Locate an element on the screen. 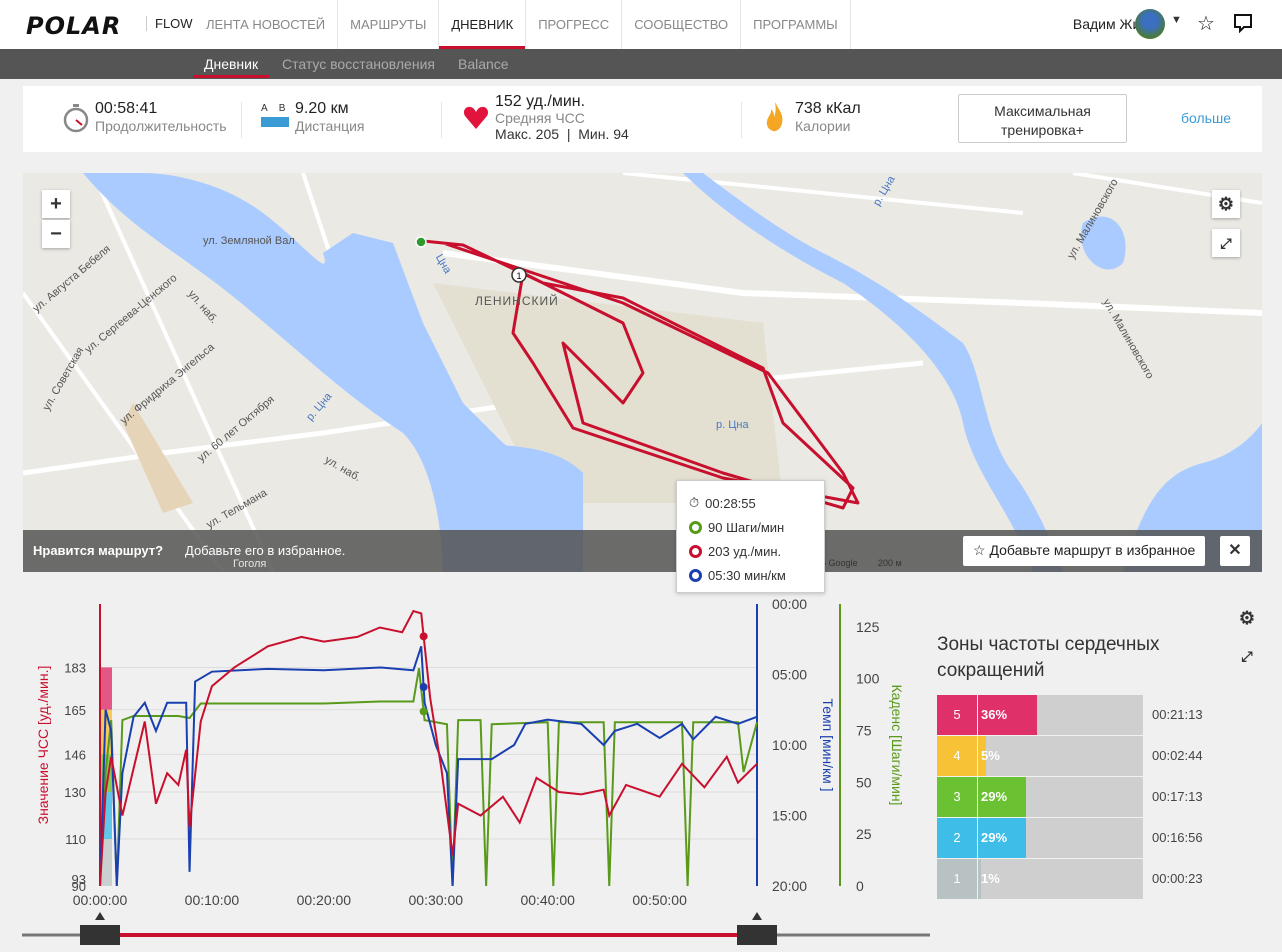 The height and width of the screenshot is (952, 1282). cadence-tick-label: 100 is located at coordinates (868, 679).